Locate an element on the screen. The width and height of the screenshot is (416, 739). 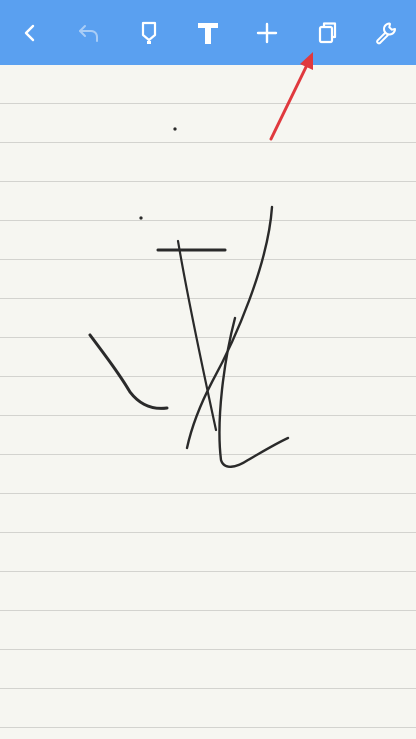
wrench-icon is located at coordinates (386, 33).